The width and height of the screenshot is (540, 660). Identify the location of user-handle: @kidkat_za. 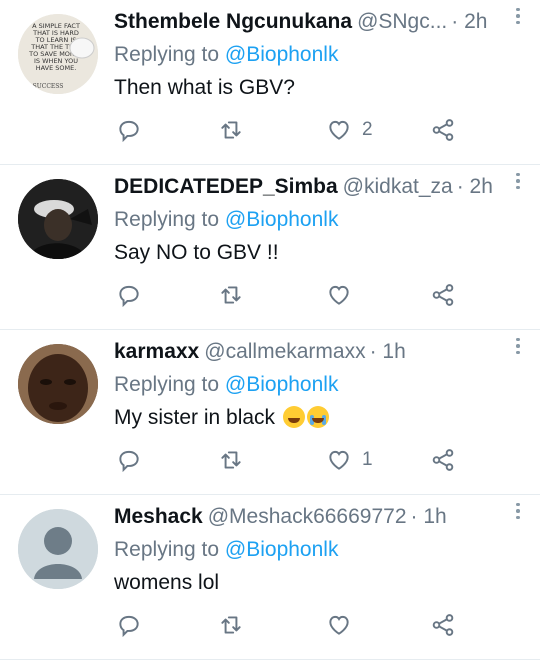
(398, 187).